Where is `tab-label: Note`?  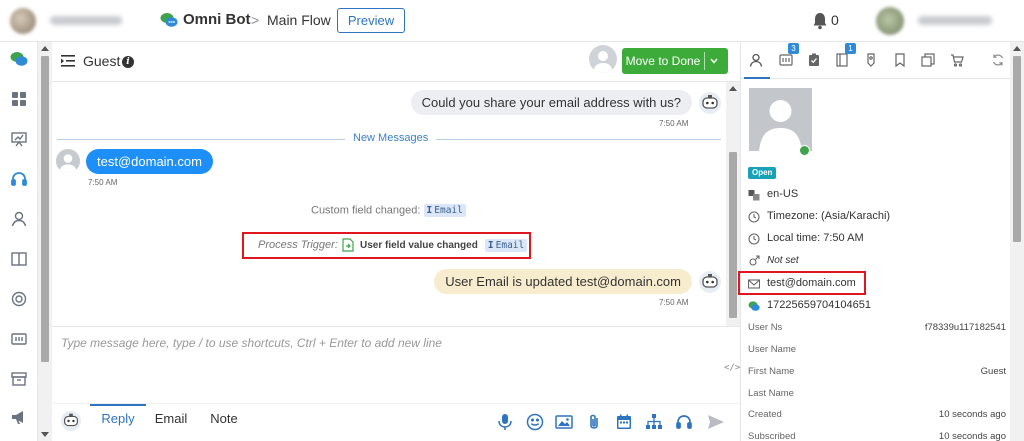
tab-label: Note is located at coordinates (223, 418).